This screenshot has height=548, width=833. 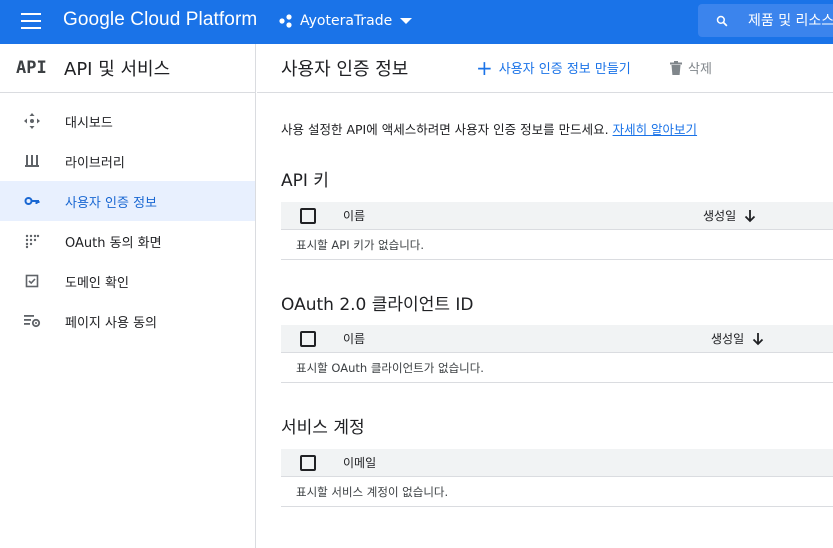 I want to click on oauth-clients-title: OAuth 2.0 클라이언트 ID, so click(x=377, y=305).